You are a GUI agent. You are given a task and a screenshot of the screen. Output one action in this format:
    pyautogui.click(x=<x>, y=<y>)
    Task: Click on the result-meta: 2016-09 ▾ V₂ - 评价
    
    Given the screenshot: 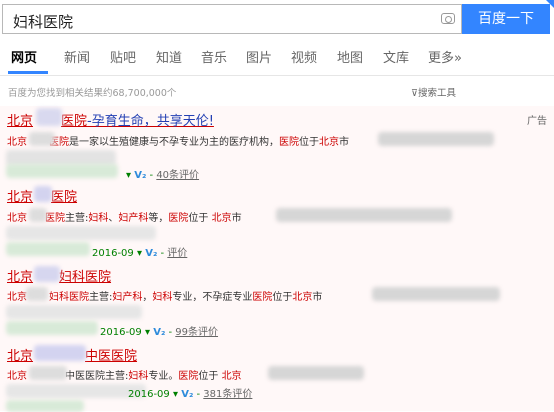 What is the action you would take?
    pyautogui.click(x=140, y=253)
    